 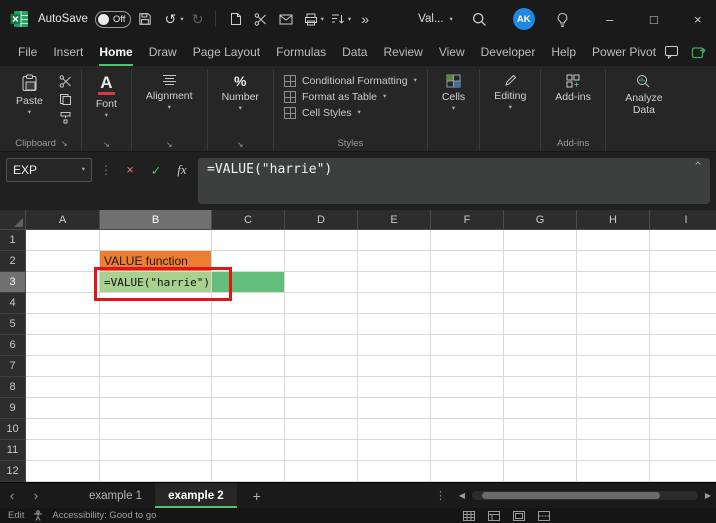 I want to click on cell-D8, so click(x=321, y=387).